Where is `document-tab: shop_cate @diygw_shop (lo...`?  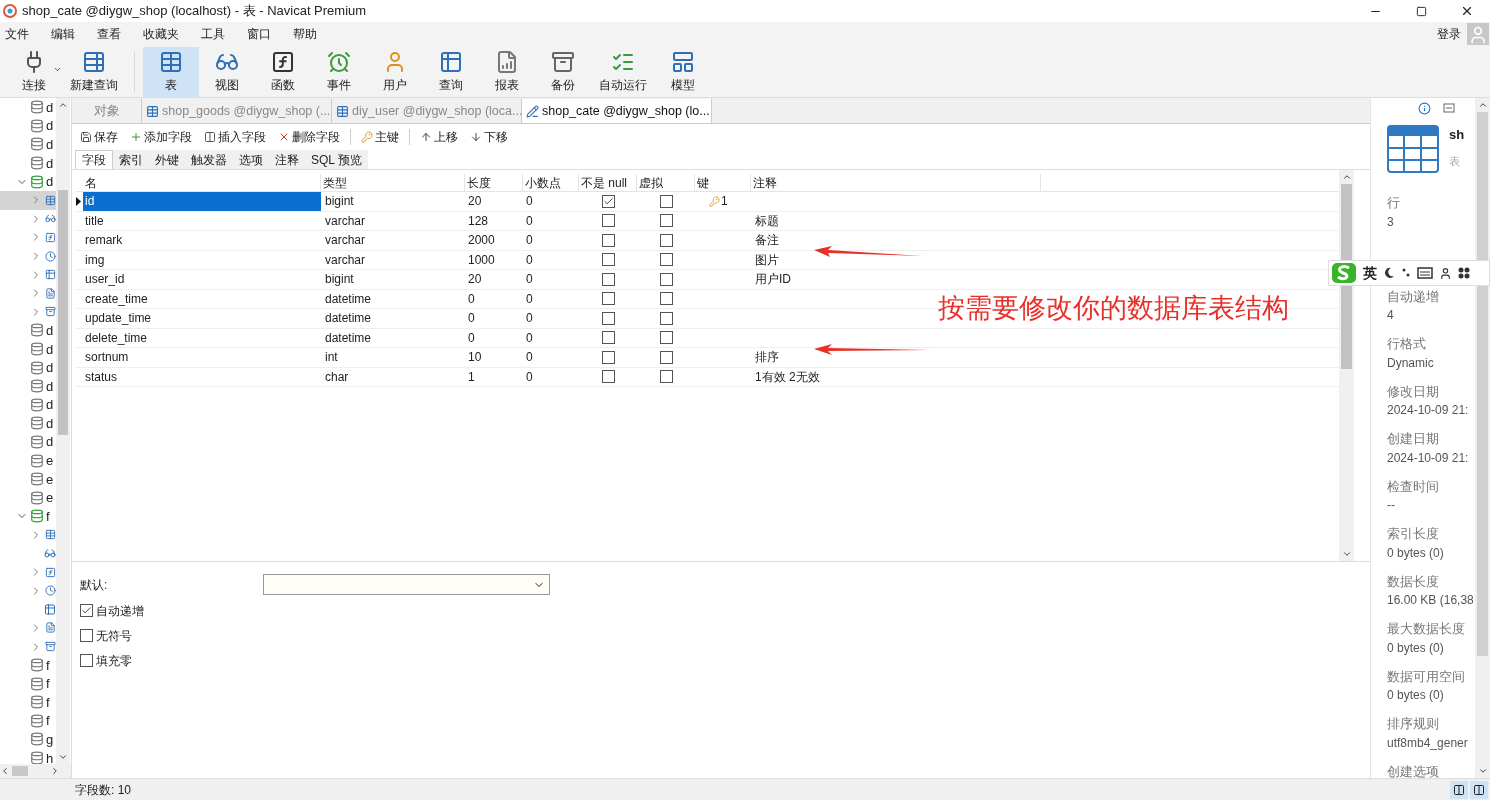
document-tab: shop_cate @diygw_shop (lo... is located at coordinates (617, 111).